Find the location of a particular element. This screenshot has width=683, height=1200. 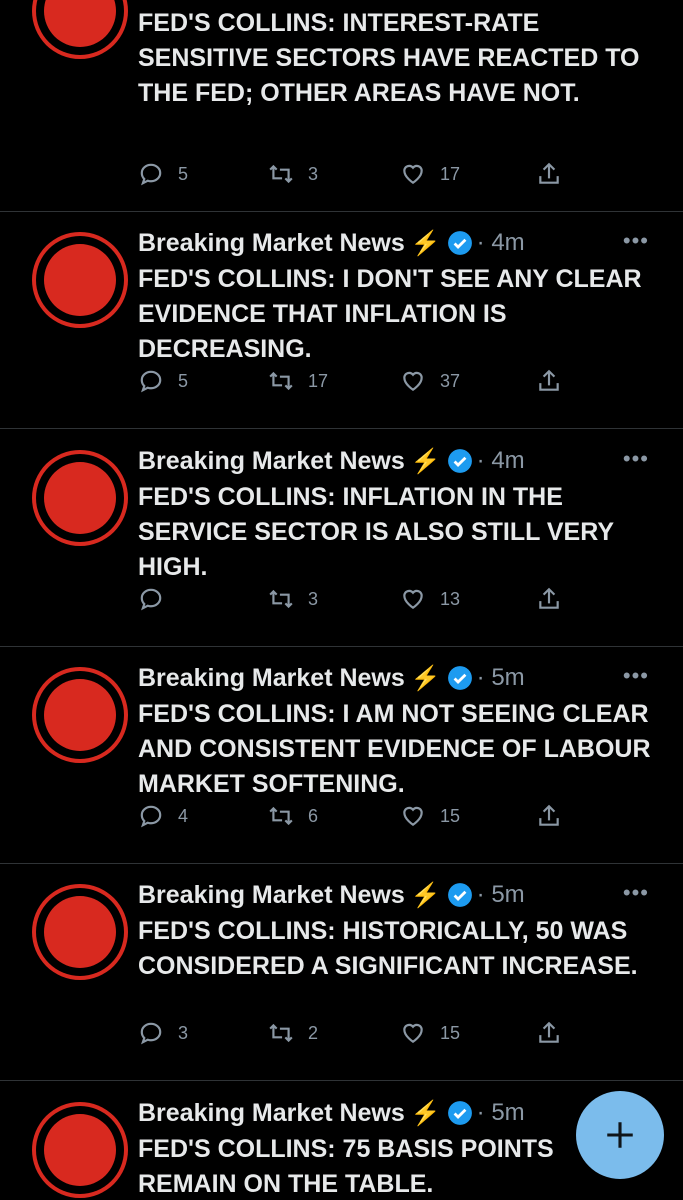

retweet-button: 2 is located at coordinates (293, 1033).